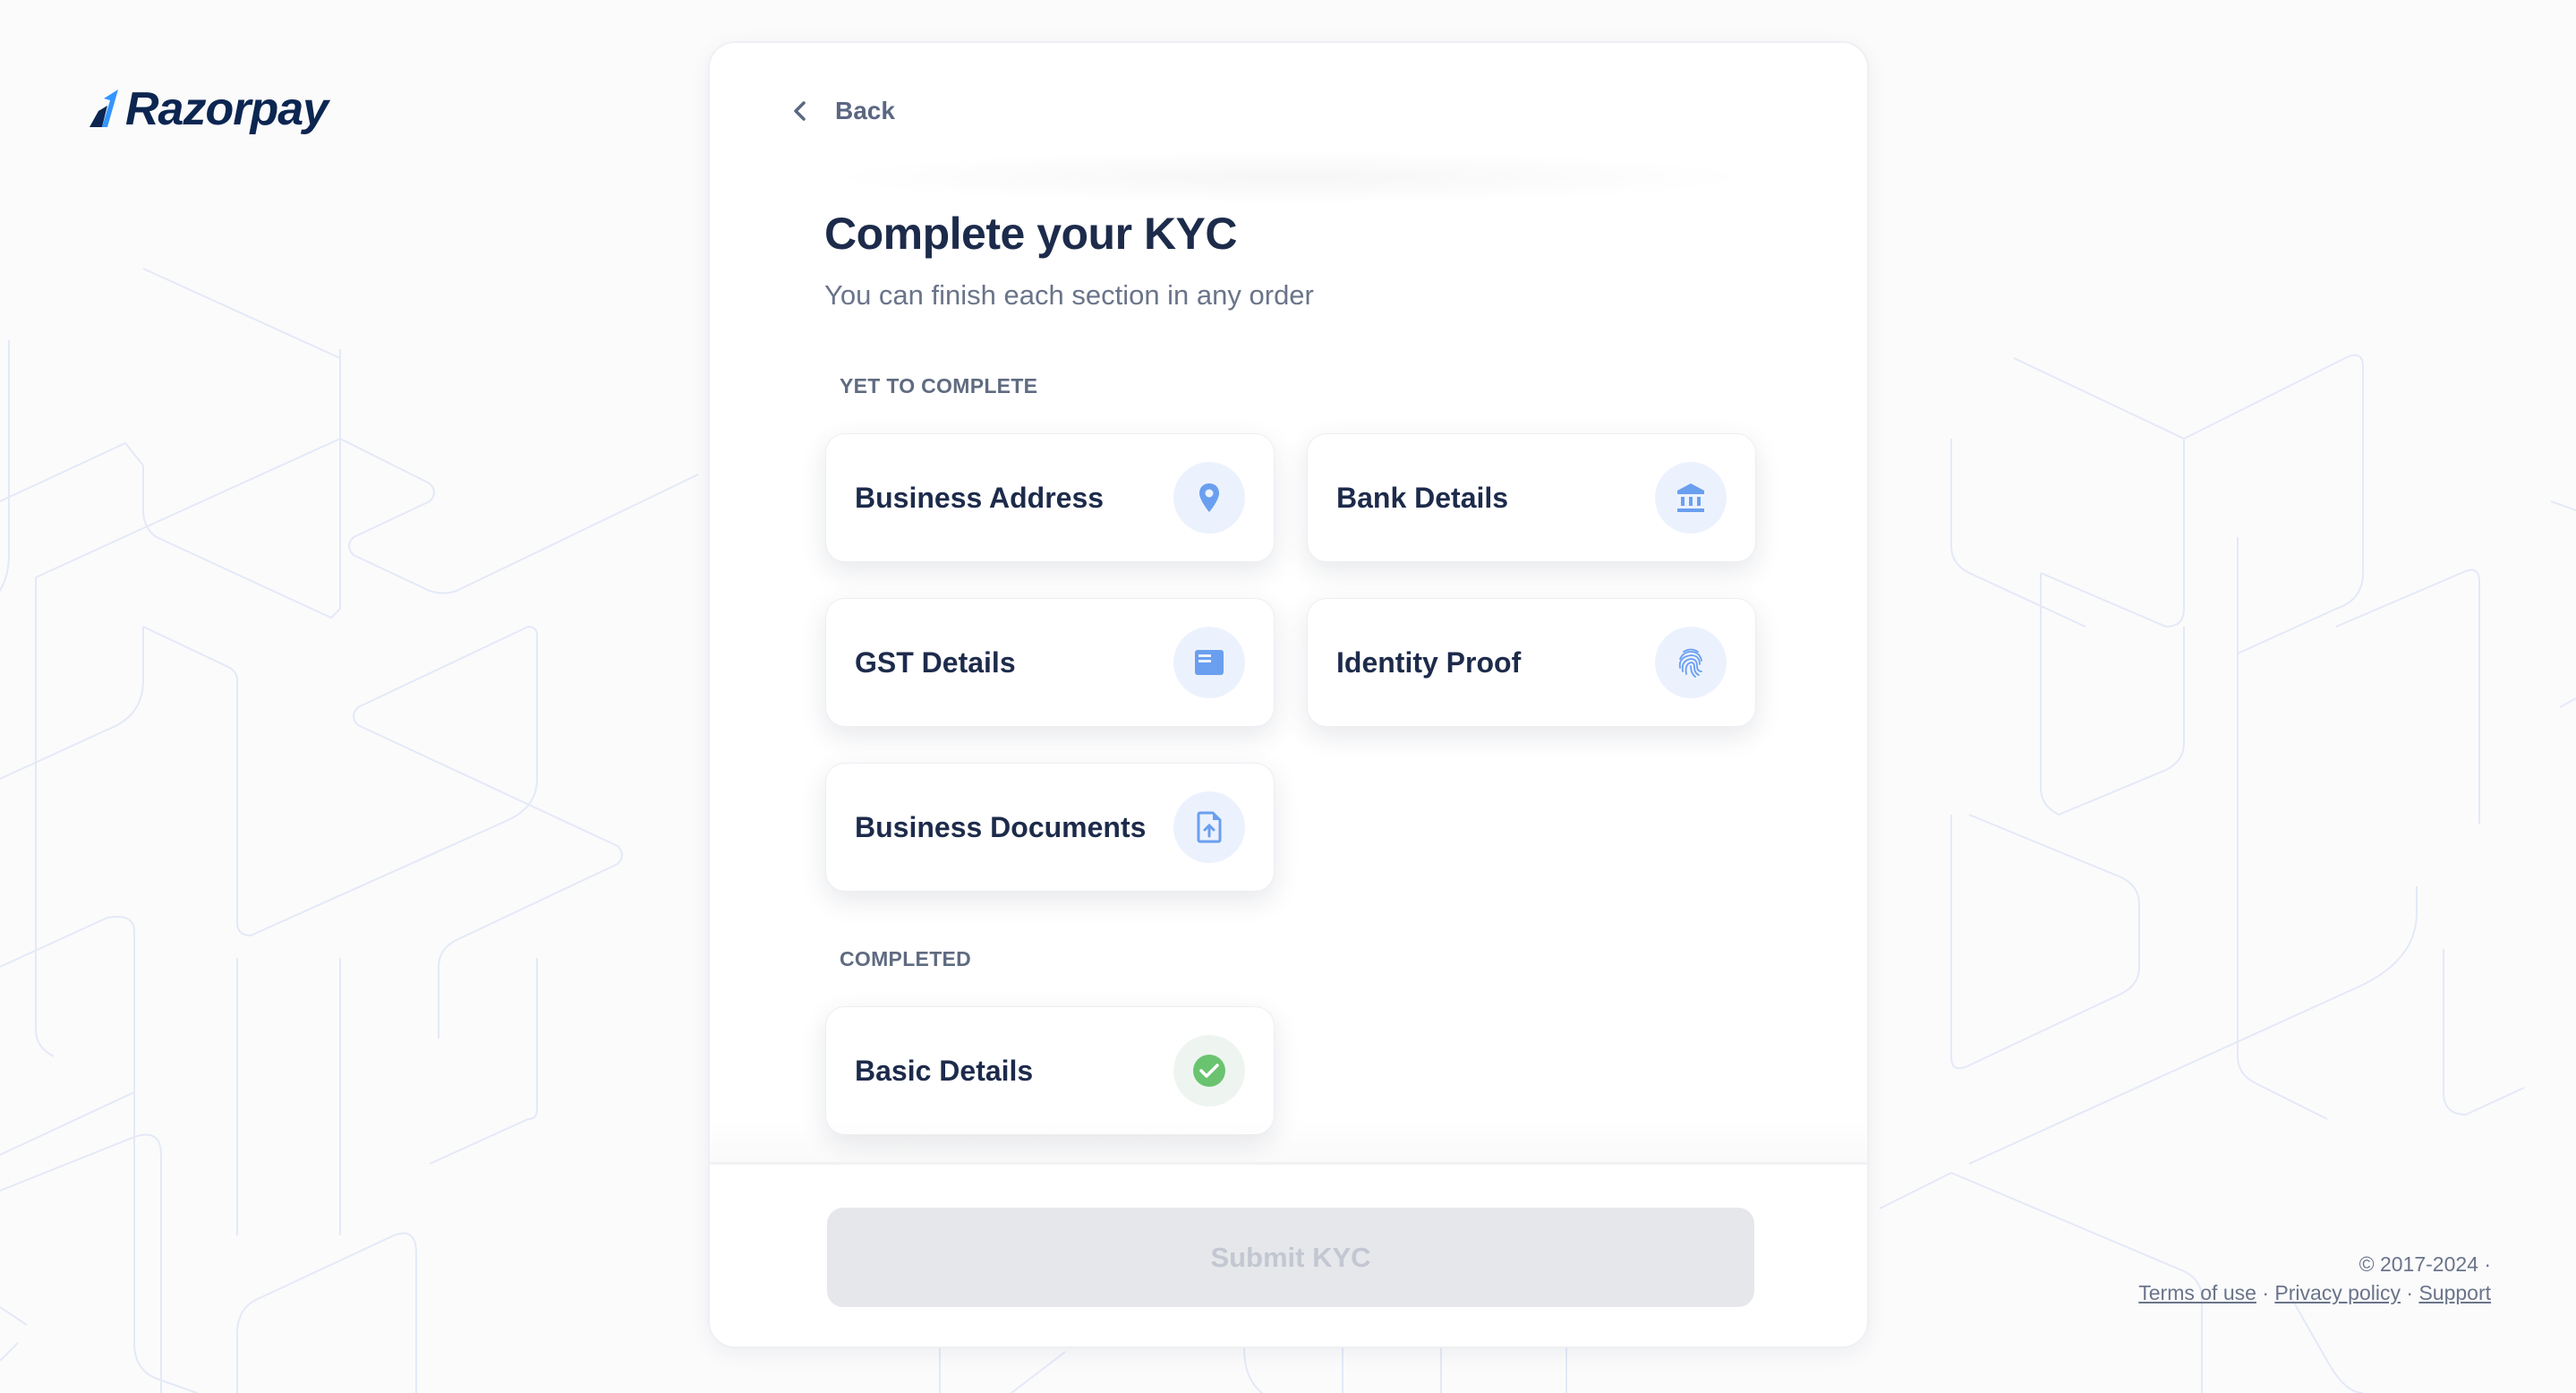 The height and width of the screenshot is (1393, 2576). Describe the element at coordinates (226, 109) in the screenshot. I see `brand-name: Razorpay` at that location.